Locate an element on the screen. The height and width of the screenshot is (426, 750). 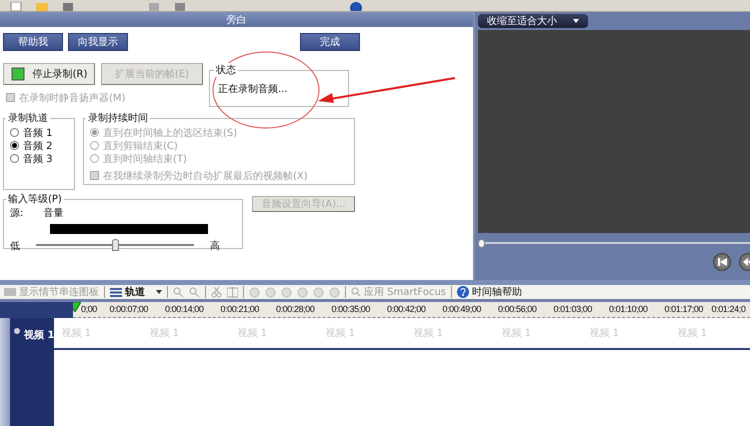
skip-back-icon is located at coordinates (722, 262).